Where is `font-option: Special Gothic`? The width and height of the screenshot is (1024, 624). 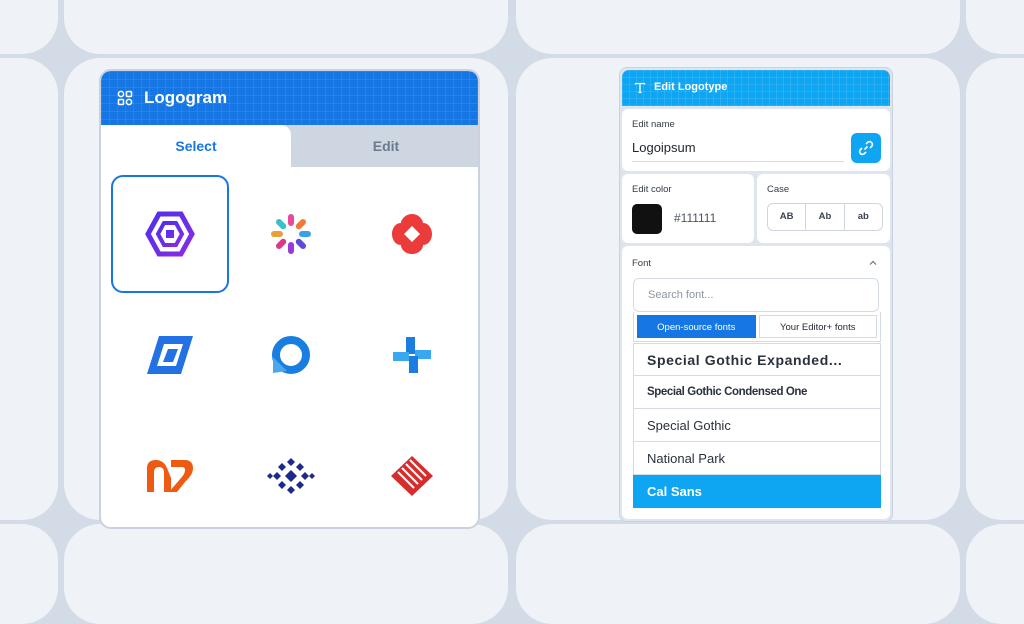
font-option: Special Gothic is located at coordinates (757, 425).